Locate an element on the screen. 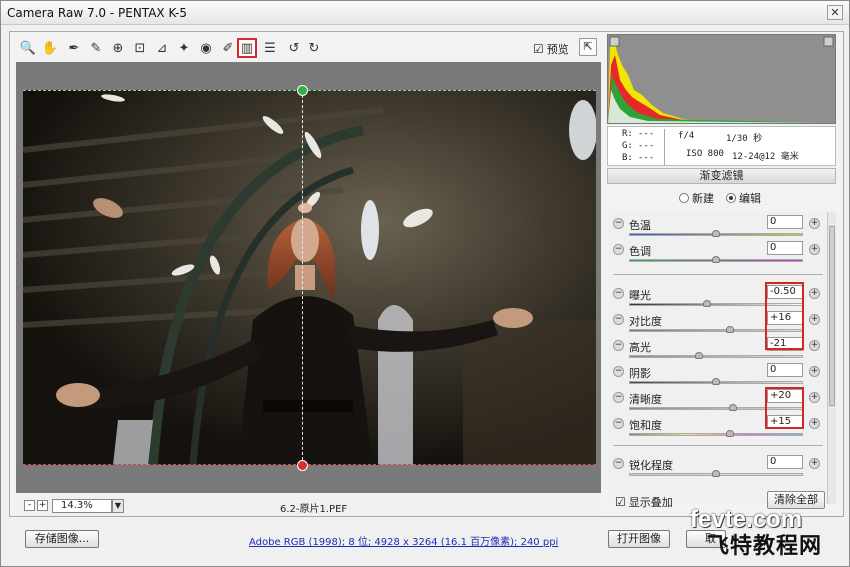 The width and height of the screenshot is (850, 567). histogram-graph is located at coordinates (721, 79).